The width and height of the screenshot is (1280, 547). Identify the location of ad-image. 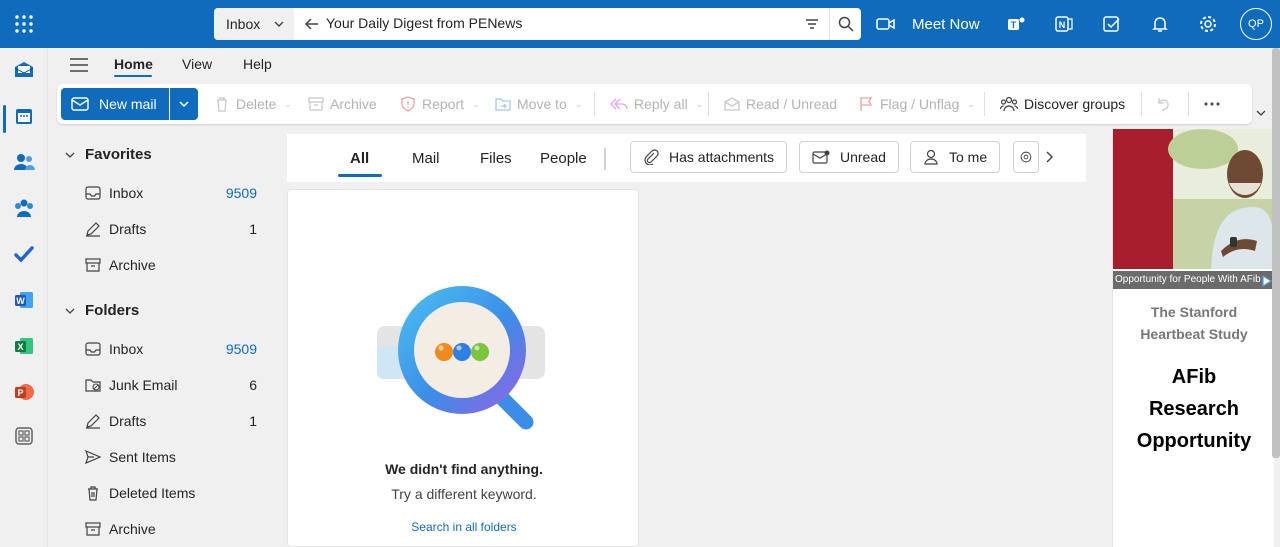
(1194, 199).